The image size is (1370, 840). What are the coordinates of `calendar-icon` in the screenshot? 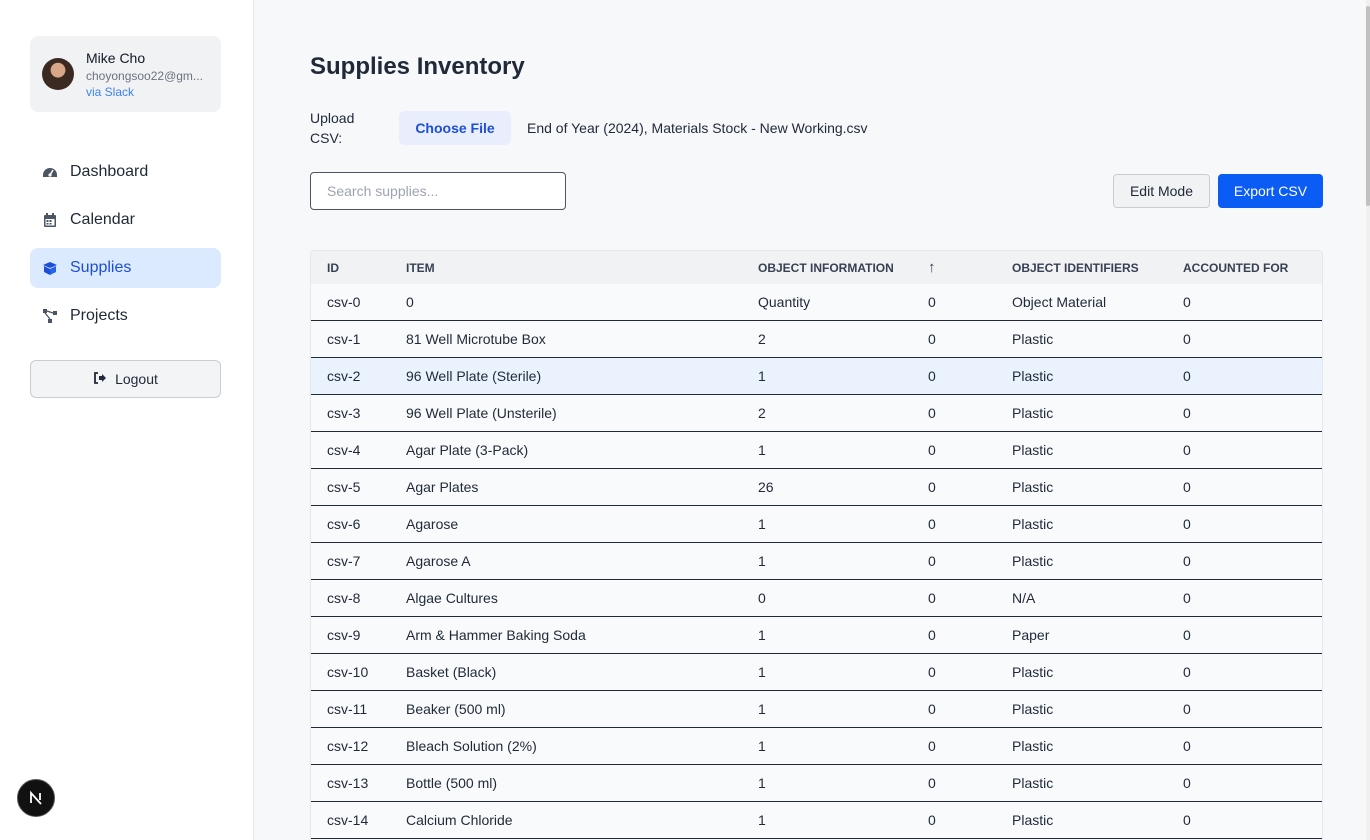 It's located at (50, 220).